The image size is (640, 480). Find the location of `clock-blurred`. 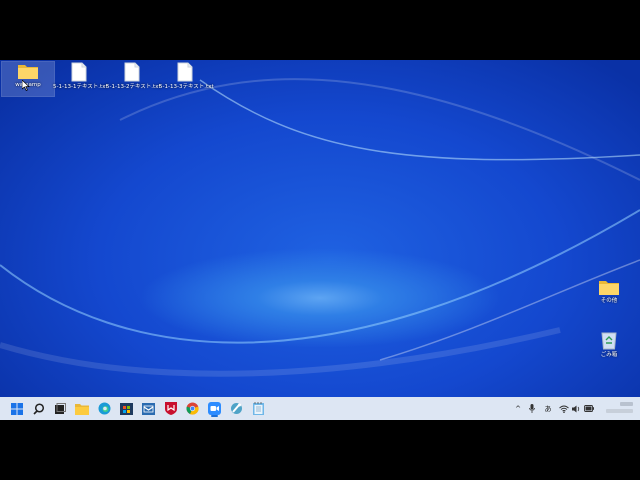

clock-blurred is located at coordinates (619, 407).